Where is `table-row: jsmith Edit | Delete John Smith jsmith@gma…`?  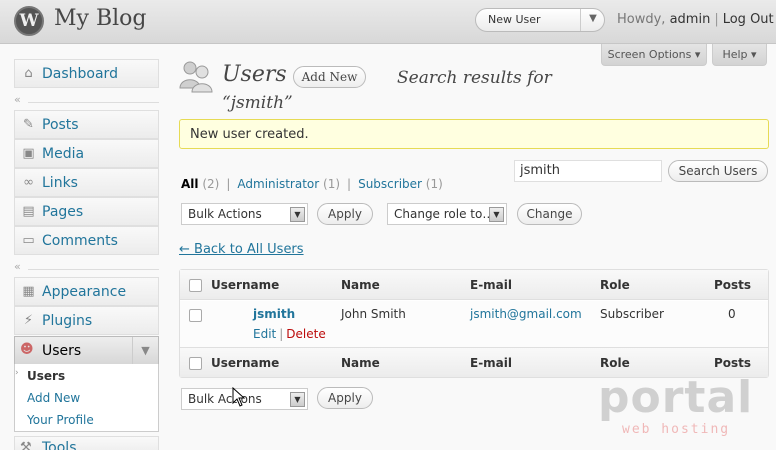
table-row: jsmith Edit | Delete John Smith jsmith@gma… is located at coordinates (474, 324).